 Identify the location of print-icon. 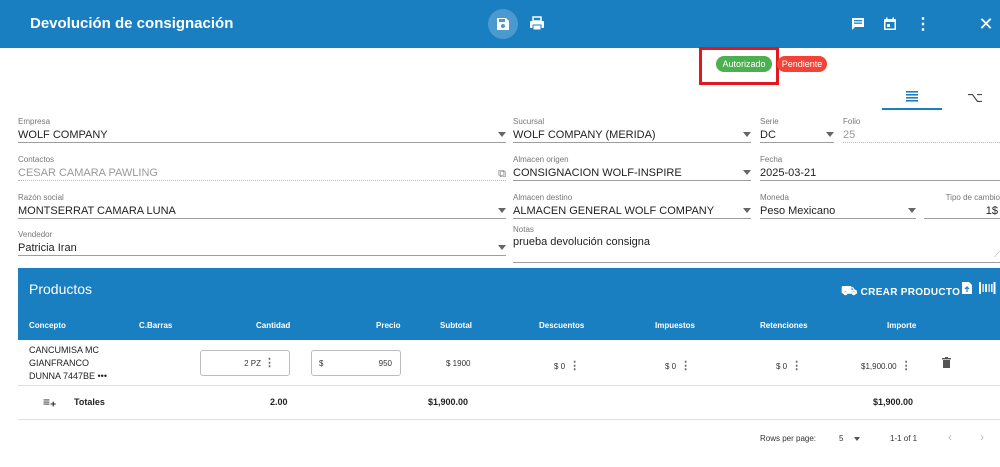
(537, 23).